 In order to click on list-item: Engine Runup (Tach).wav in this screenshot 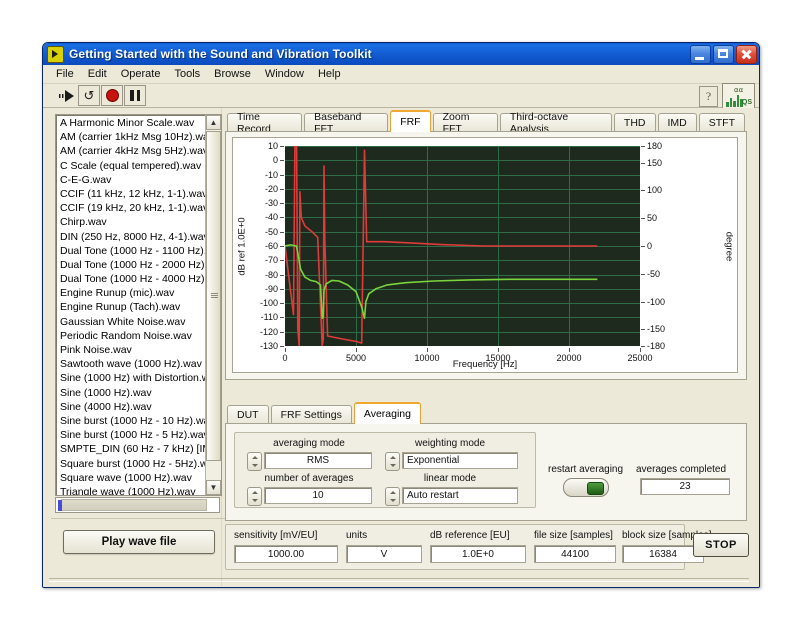, I will do `click(131, 307)`.